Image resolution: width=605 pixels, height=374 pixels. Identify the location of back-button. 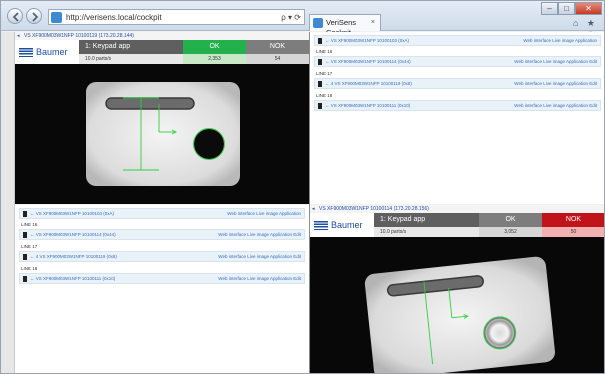
(15, 16).